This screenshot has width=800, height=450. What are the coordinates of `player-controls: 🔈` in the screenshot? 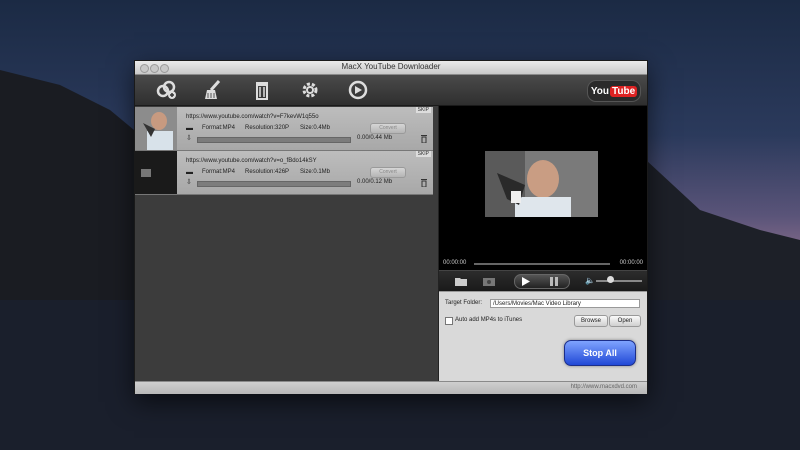 It's located at (543, 280).